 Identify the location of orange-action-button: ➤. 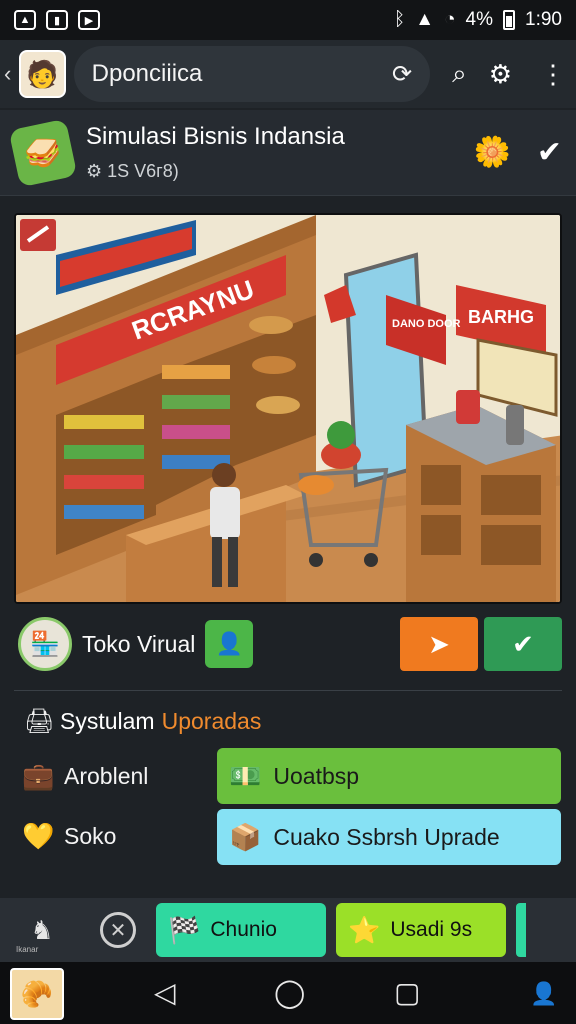
(439, 644).